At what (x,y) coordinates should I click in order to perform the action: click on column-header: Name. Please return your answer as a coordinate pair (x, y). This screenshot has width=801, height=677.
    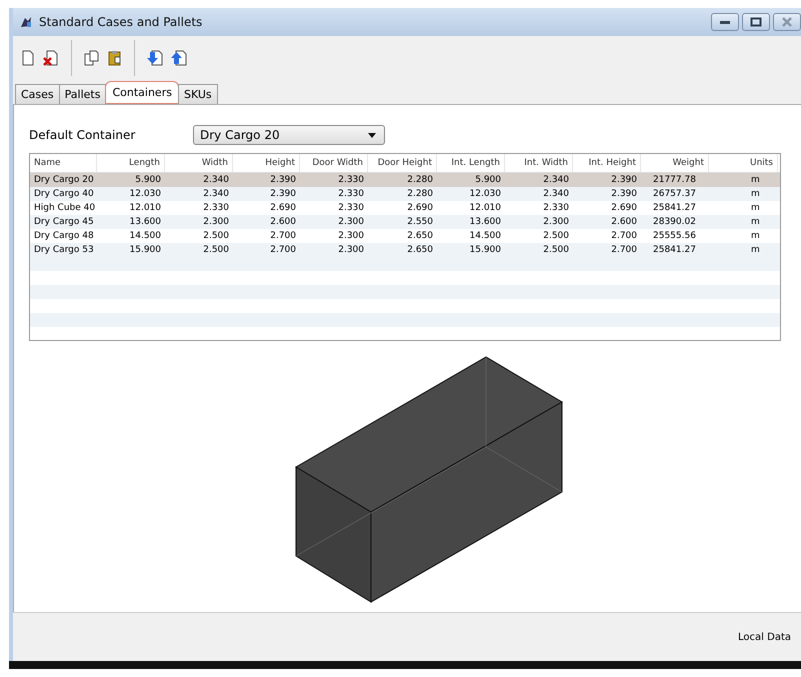
    Looking at the image, I should click on (63, 163).